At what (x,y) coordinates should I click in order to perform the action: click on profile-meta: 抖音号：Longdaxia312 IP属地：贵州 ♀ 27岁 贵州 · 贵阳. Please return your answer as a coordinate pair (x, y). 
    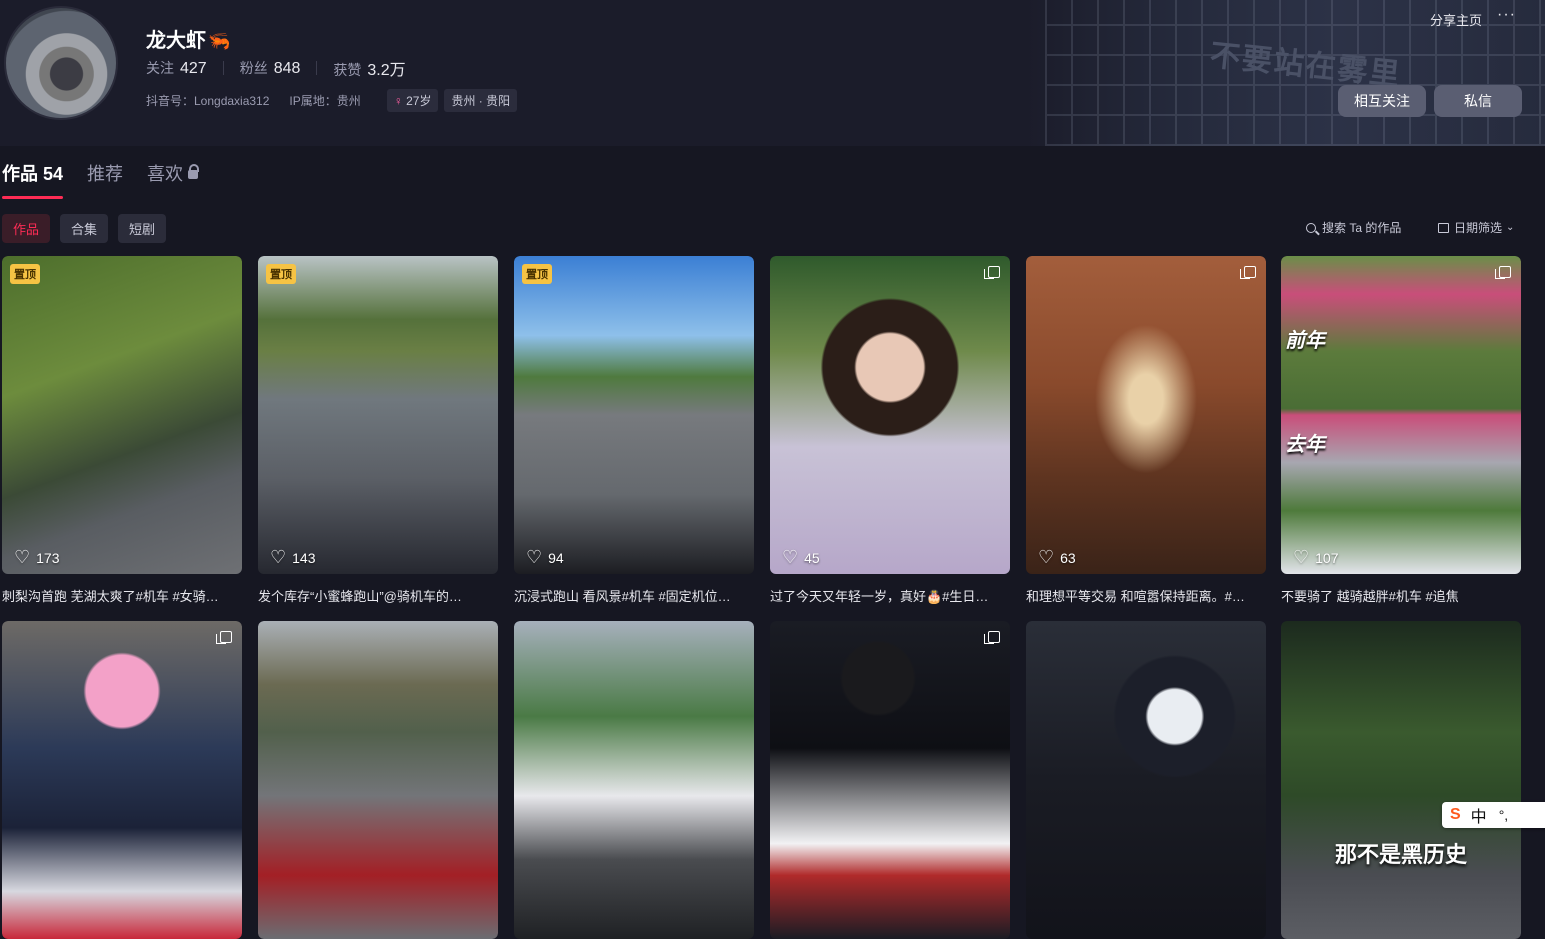
    Looking at the image, I should click on (332, 100).